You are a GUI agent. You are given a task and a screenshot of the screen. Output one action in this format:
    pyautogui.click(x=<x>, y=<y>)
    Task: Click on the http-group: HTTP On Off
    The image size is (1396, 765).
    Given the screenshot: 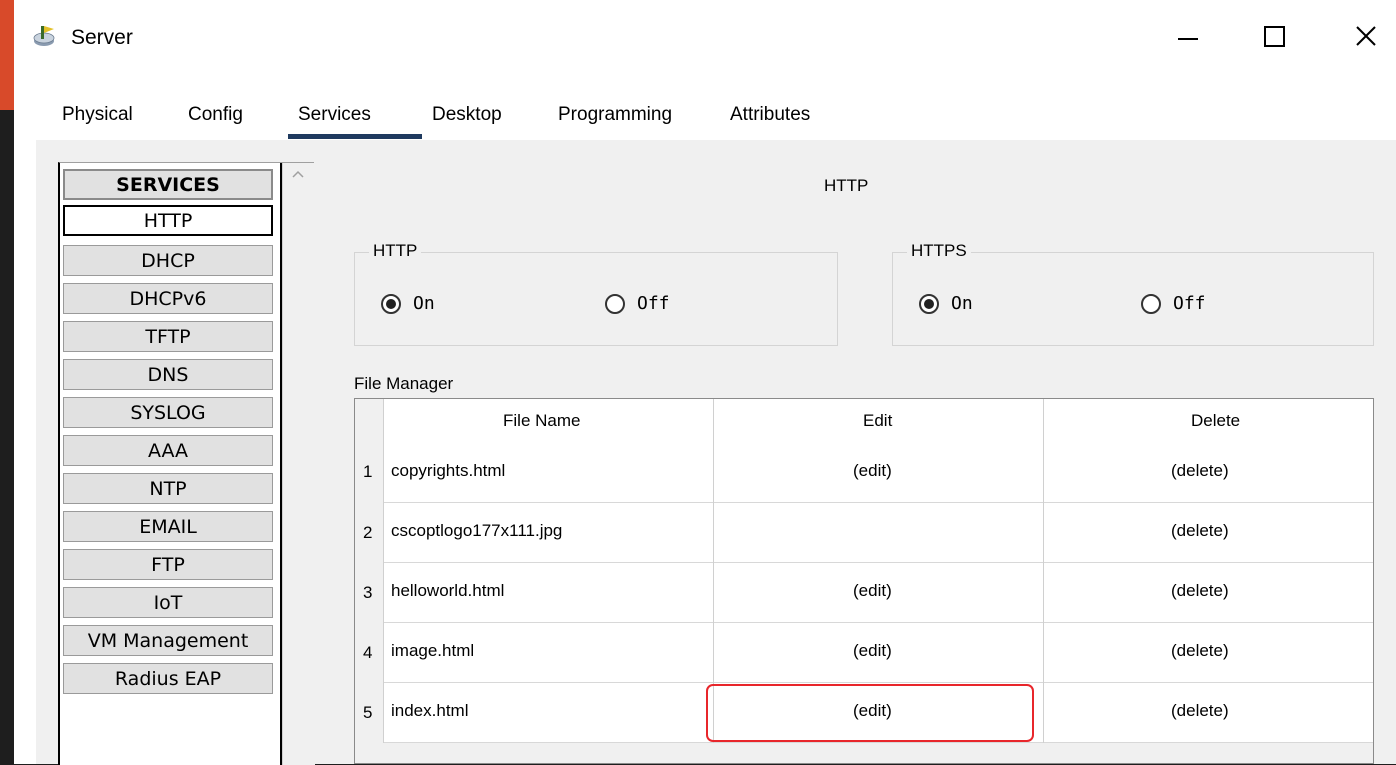 What is the action you would take?
    pyautogui.click(x=596, y=293)
    